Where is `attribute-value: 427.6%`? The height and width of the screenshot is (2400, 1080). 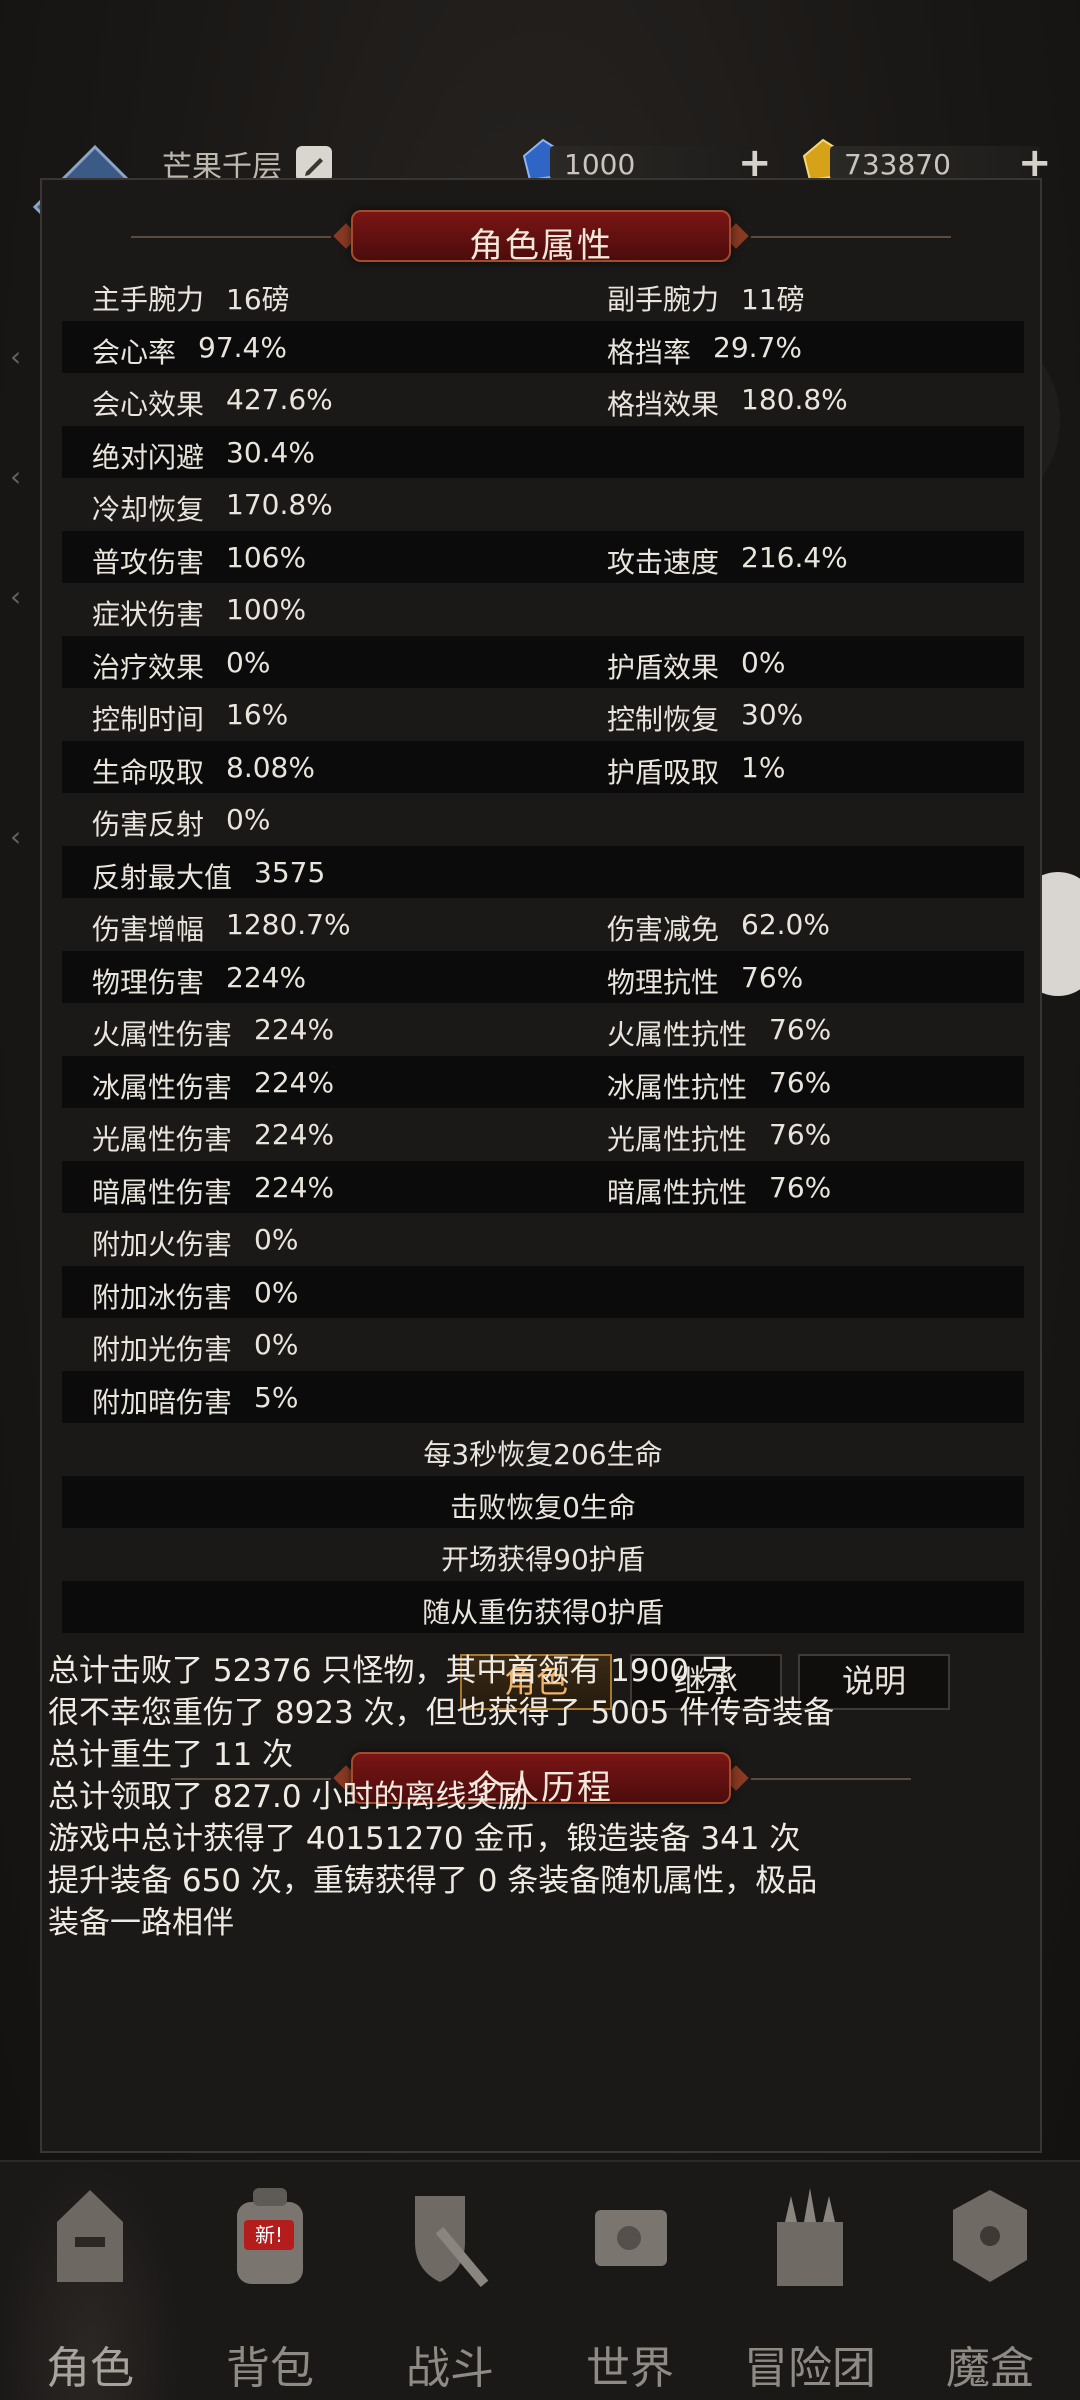
attribute-value: 427.6% is located at coordinates (279, 399).